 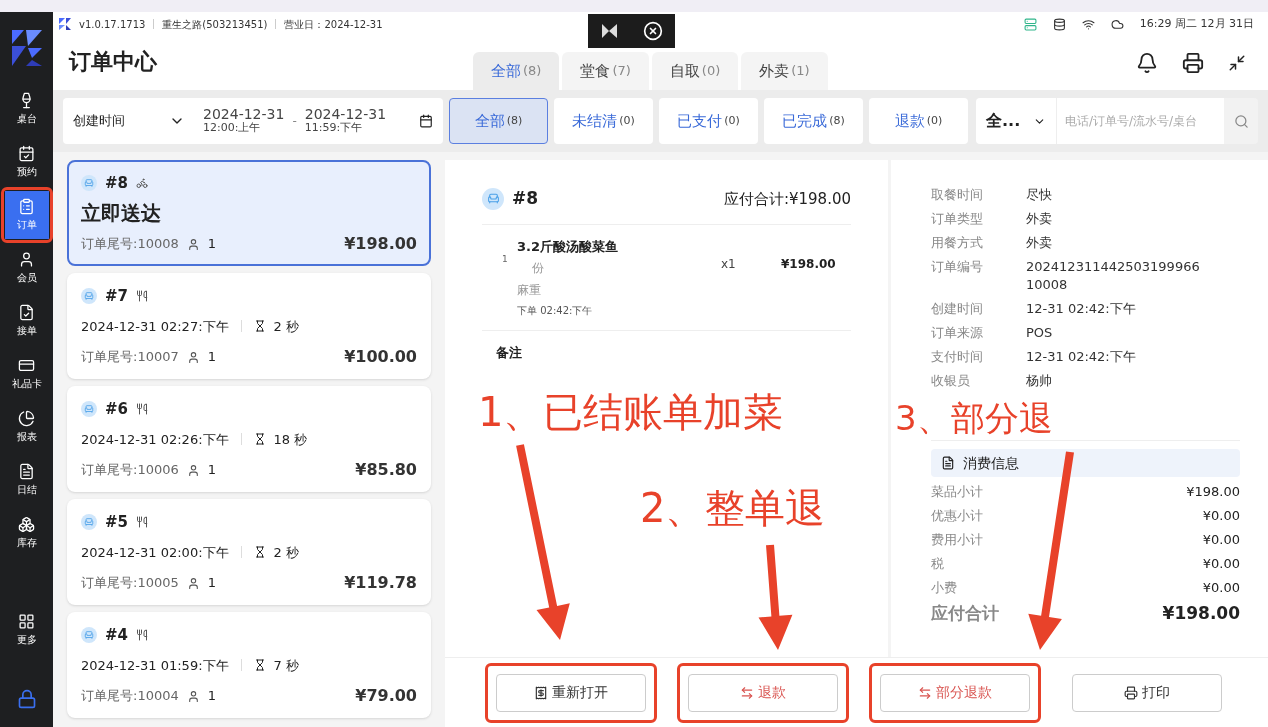 What do you see at coordinates (26, 373) in the screenshot?
I see `sidebar-item: 礼品卡` at bounding box center [26, 373].